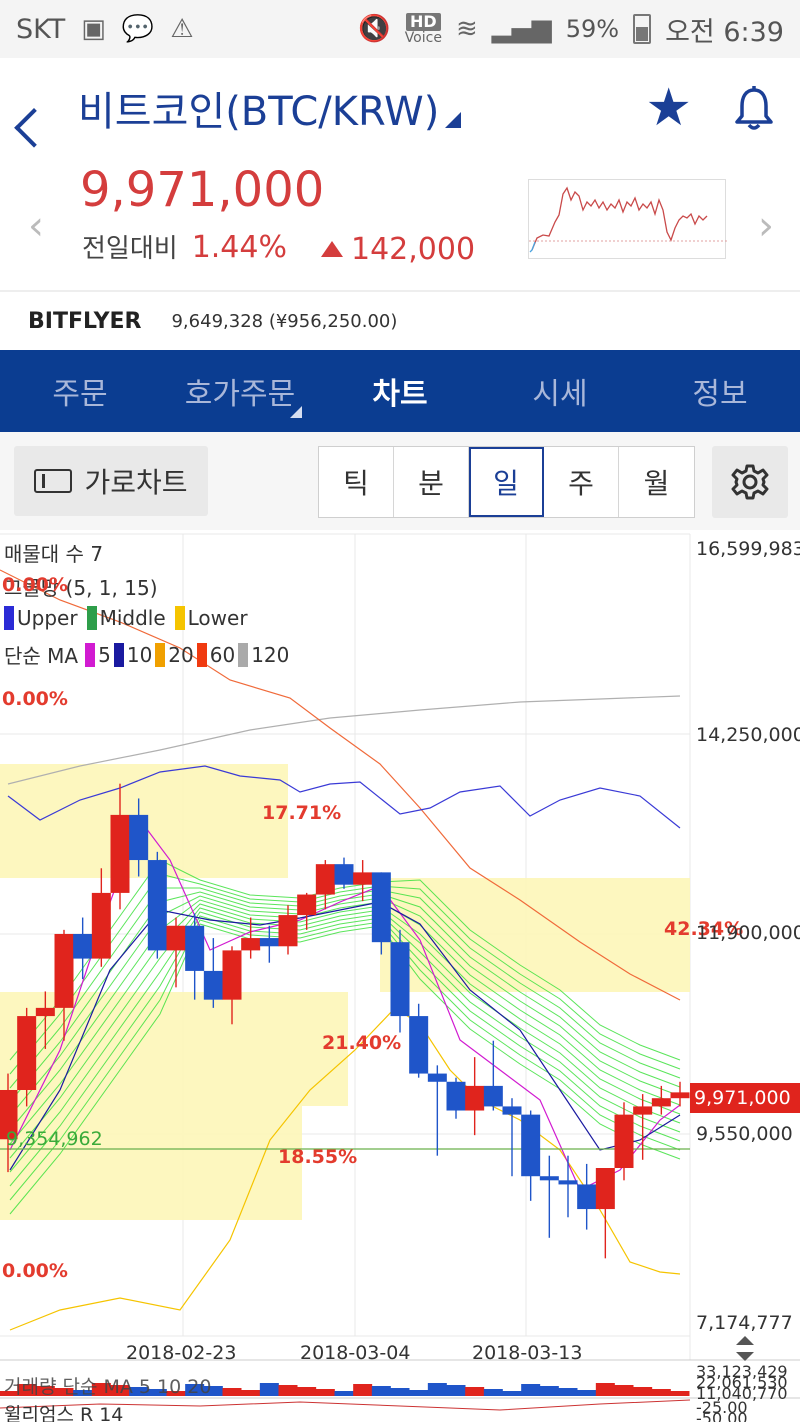 The width and height of the screenshot is (800, 1422). What do you see at coordinates (53, 552) in the screenshot?
I see `legend-volume-profile: 매물대 수 7` at bounding box center [53, 552].